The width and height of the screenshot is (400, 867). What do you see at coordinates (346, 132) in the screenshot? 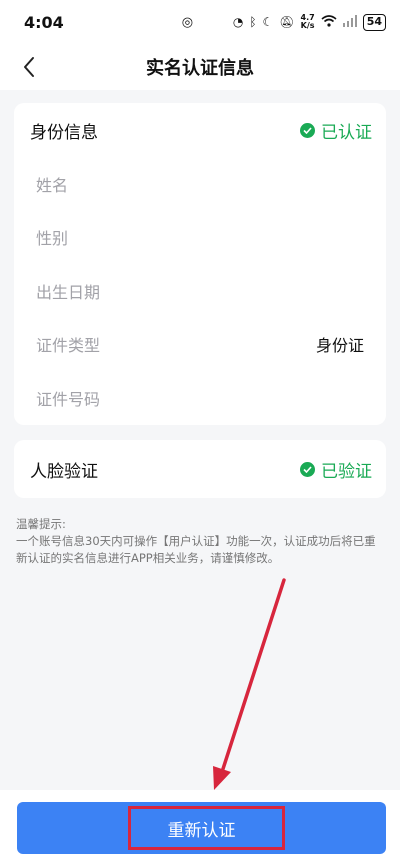
I see `verified-status: 已认证` at bounding box center [346, 132].